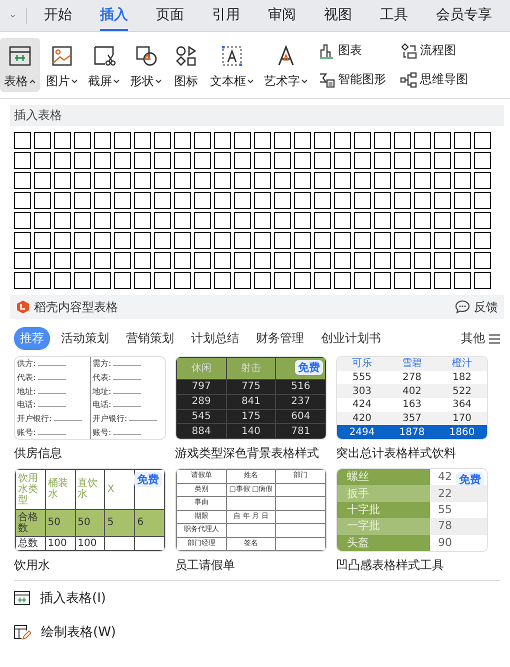 This screenshot has height=667, width=510. I want to click on category-tab: 计划总结, so click(215, 338).